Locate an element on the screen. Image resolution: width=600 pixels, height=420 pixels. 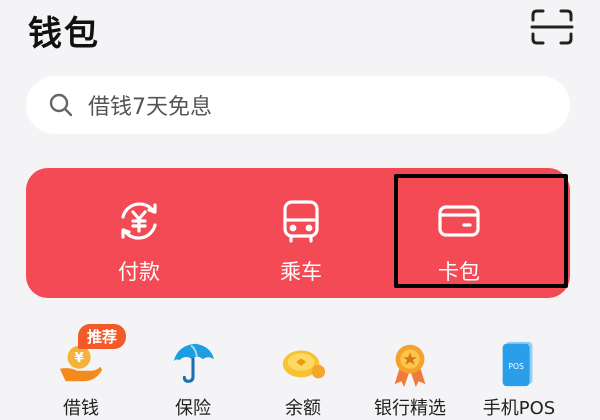
balance-service: 余额 is located at coordinates (303, 370).